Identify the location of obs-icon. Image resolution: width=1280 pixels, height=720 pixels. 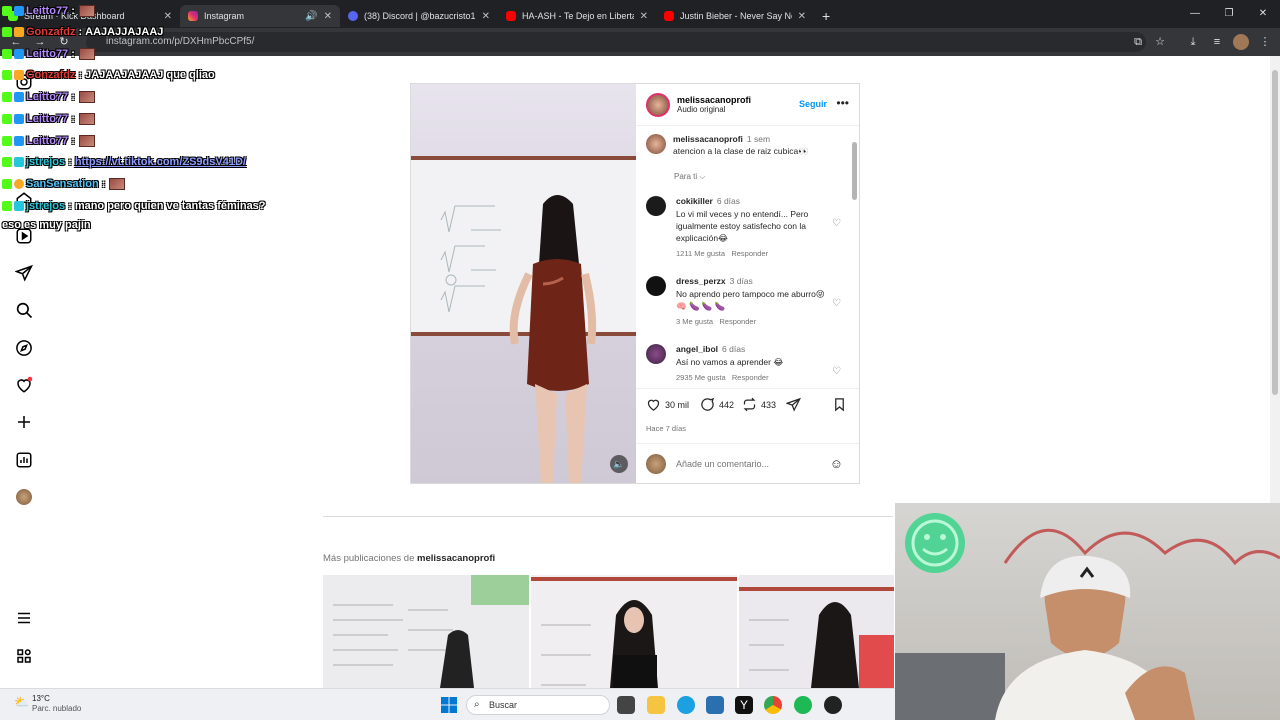
(833, 705).